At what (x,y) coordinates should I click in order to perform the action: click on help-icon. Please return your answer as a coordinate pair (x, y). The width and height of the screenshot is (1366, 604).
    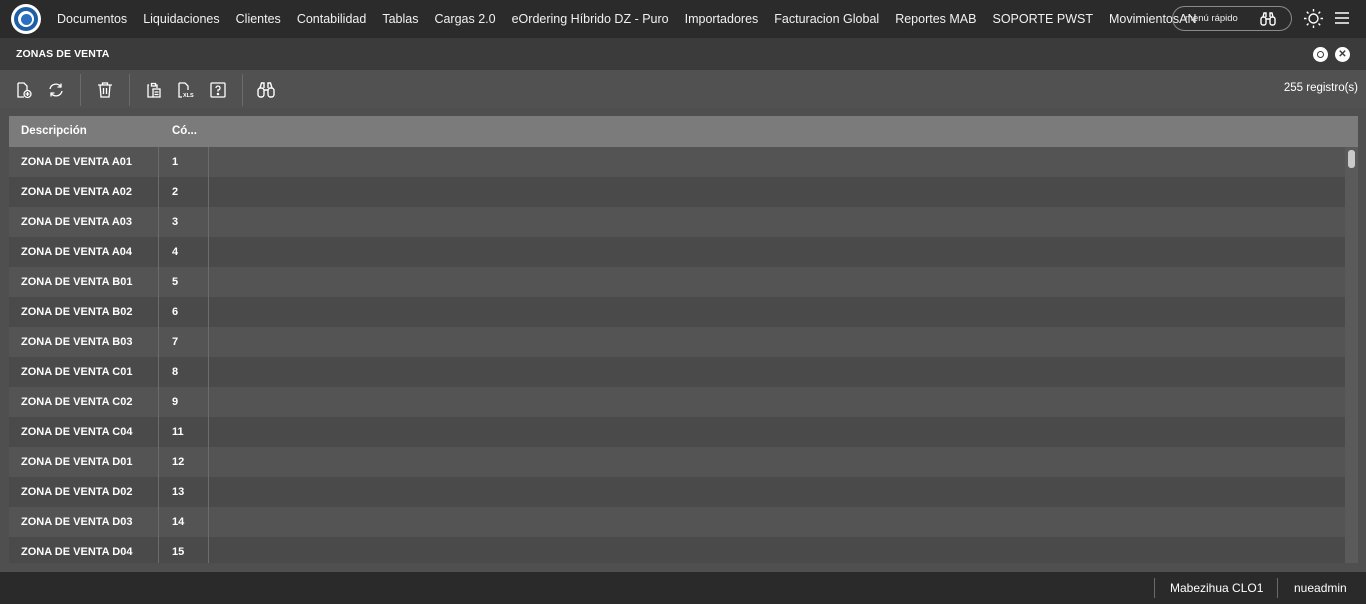
    Looking at the image, I should click on (218, 90).